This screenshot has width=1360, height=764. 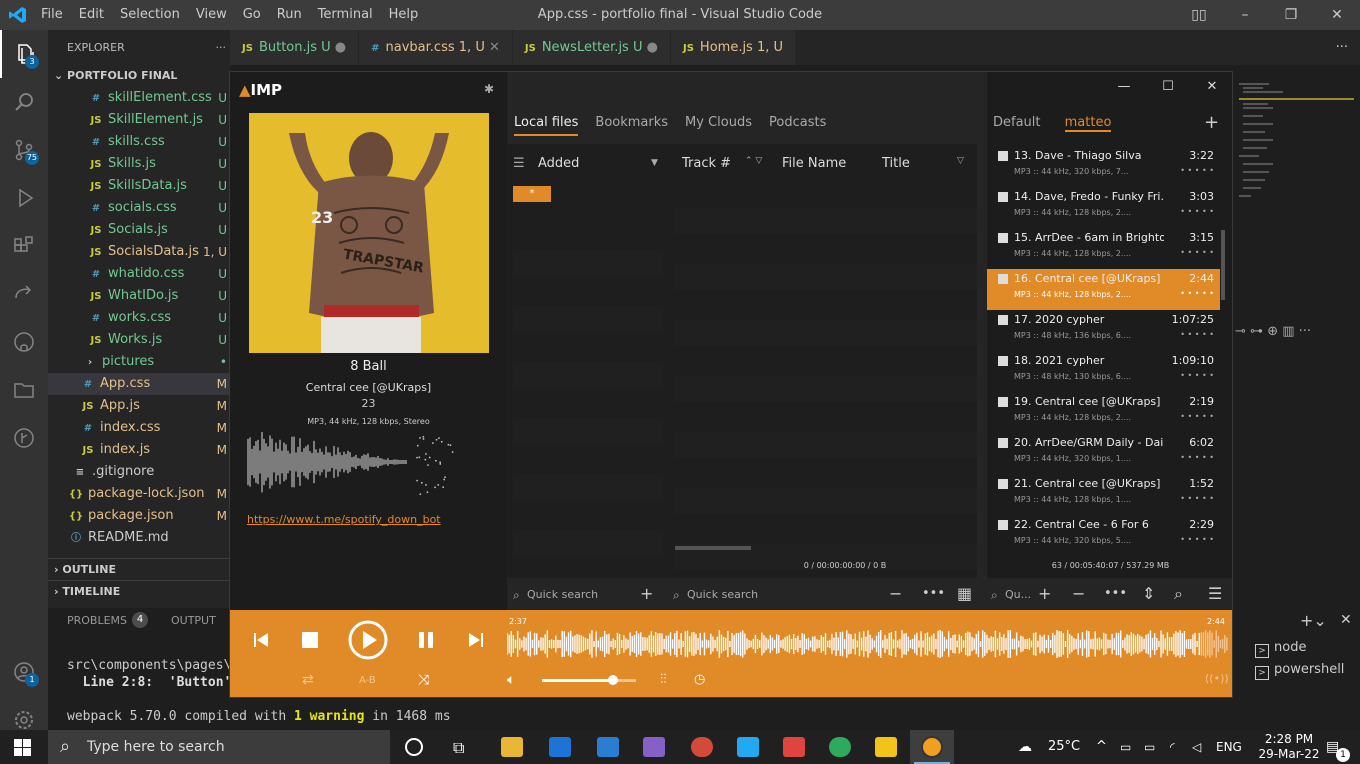 What do you see at coordinates (699, 679) in the screenshot?
I see `scheduler-clock-icon: ◷` at bounding box center [699, 679].